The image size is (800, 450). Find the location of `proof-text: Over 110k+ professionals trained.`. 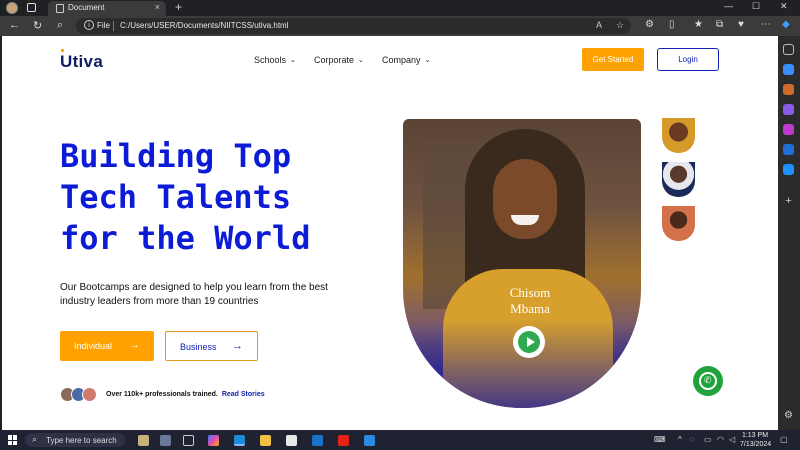

proof-text: Over 110k+ professionals trained. is located at coordinates (162, 394).